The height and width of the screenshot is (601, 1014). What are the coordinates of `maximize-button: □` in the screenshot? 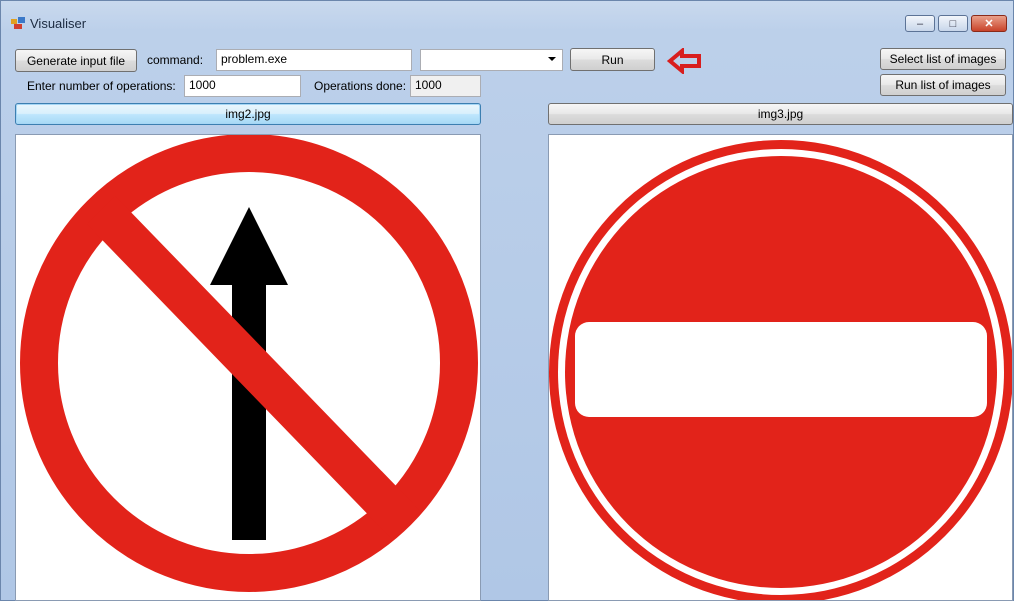 It's located at (953, 23).